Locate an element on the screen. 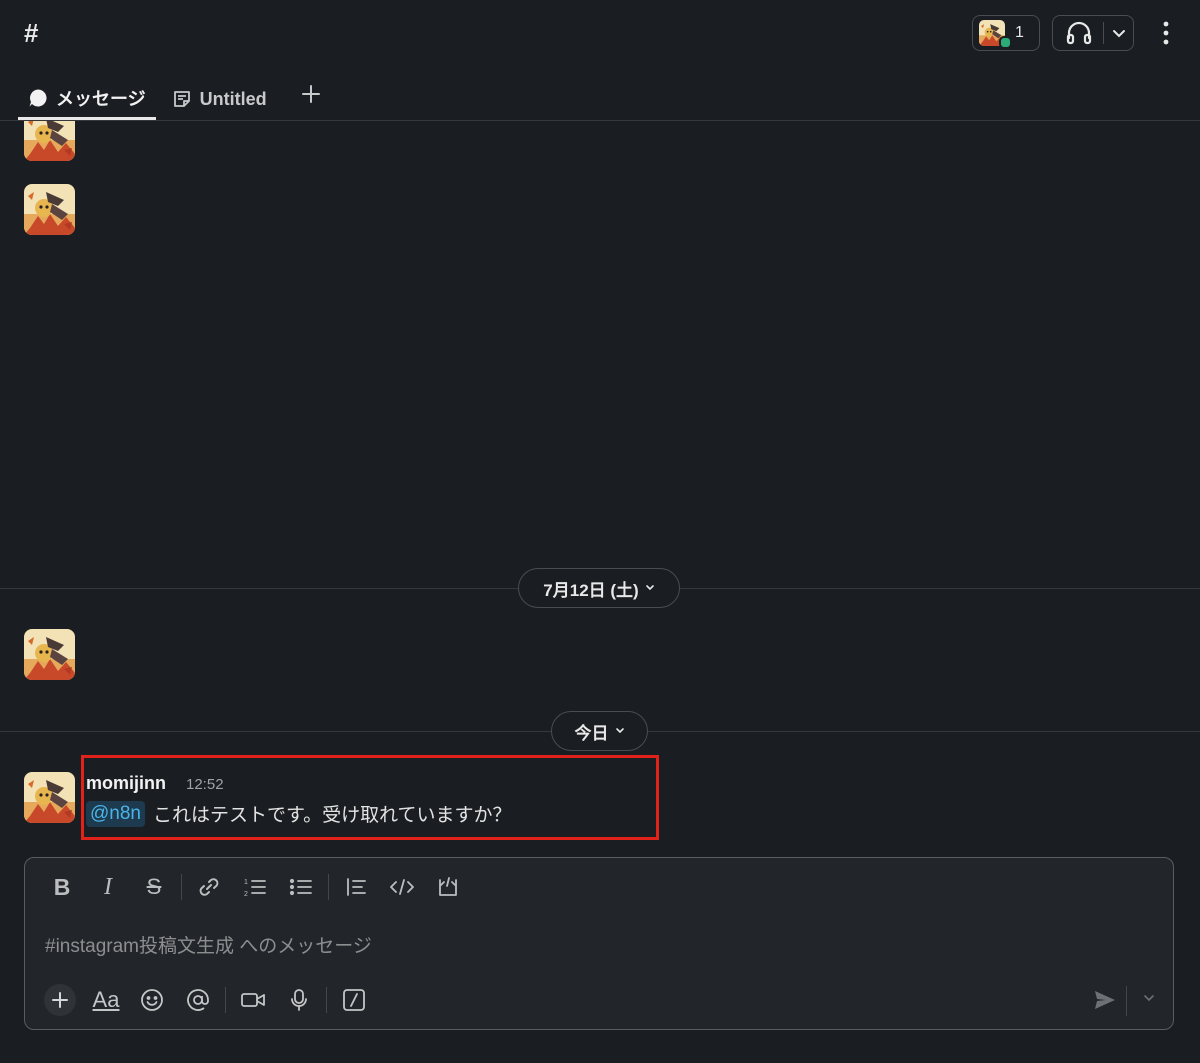 The height and width of the screenshot is (1063, 1200). attach-button is located at coordinates (60, 1000).